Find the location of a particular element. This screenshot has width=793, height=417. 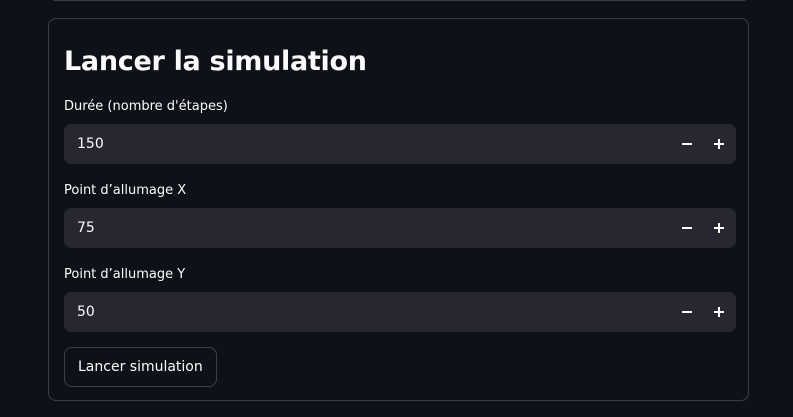

ignition-y-increment-button is located at coordinates (719, 312).